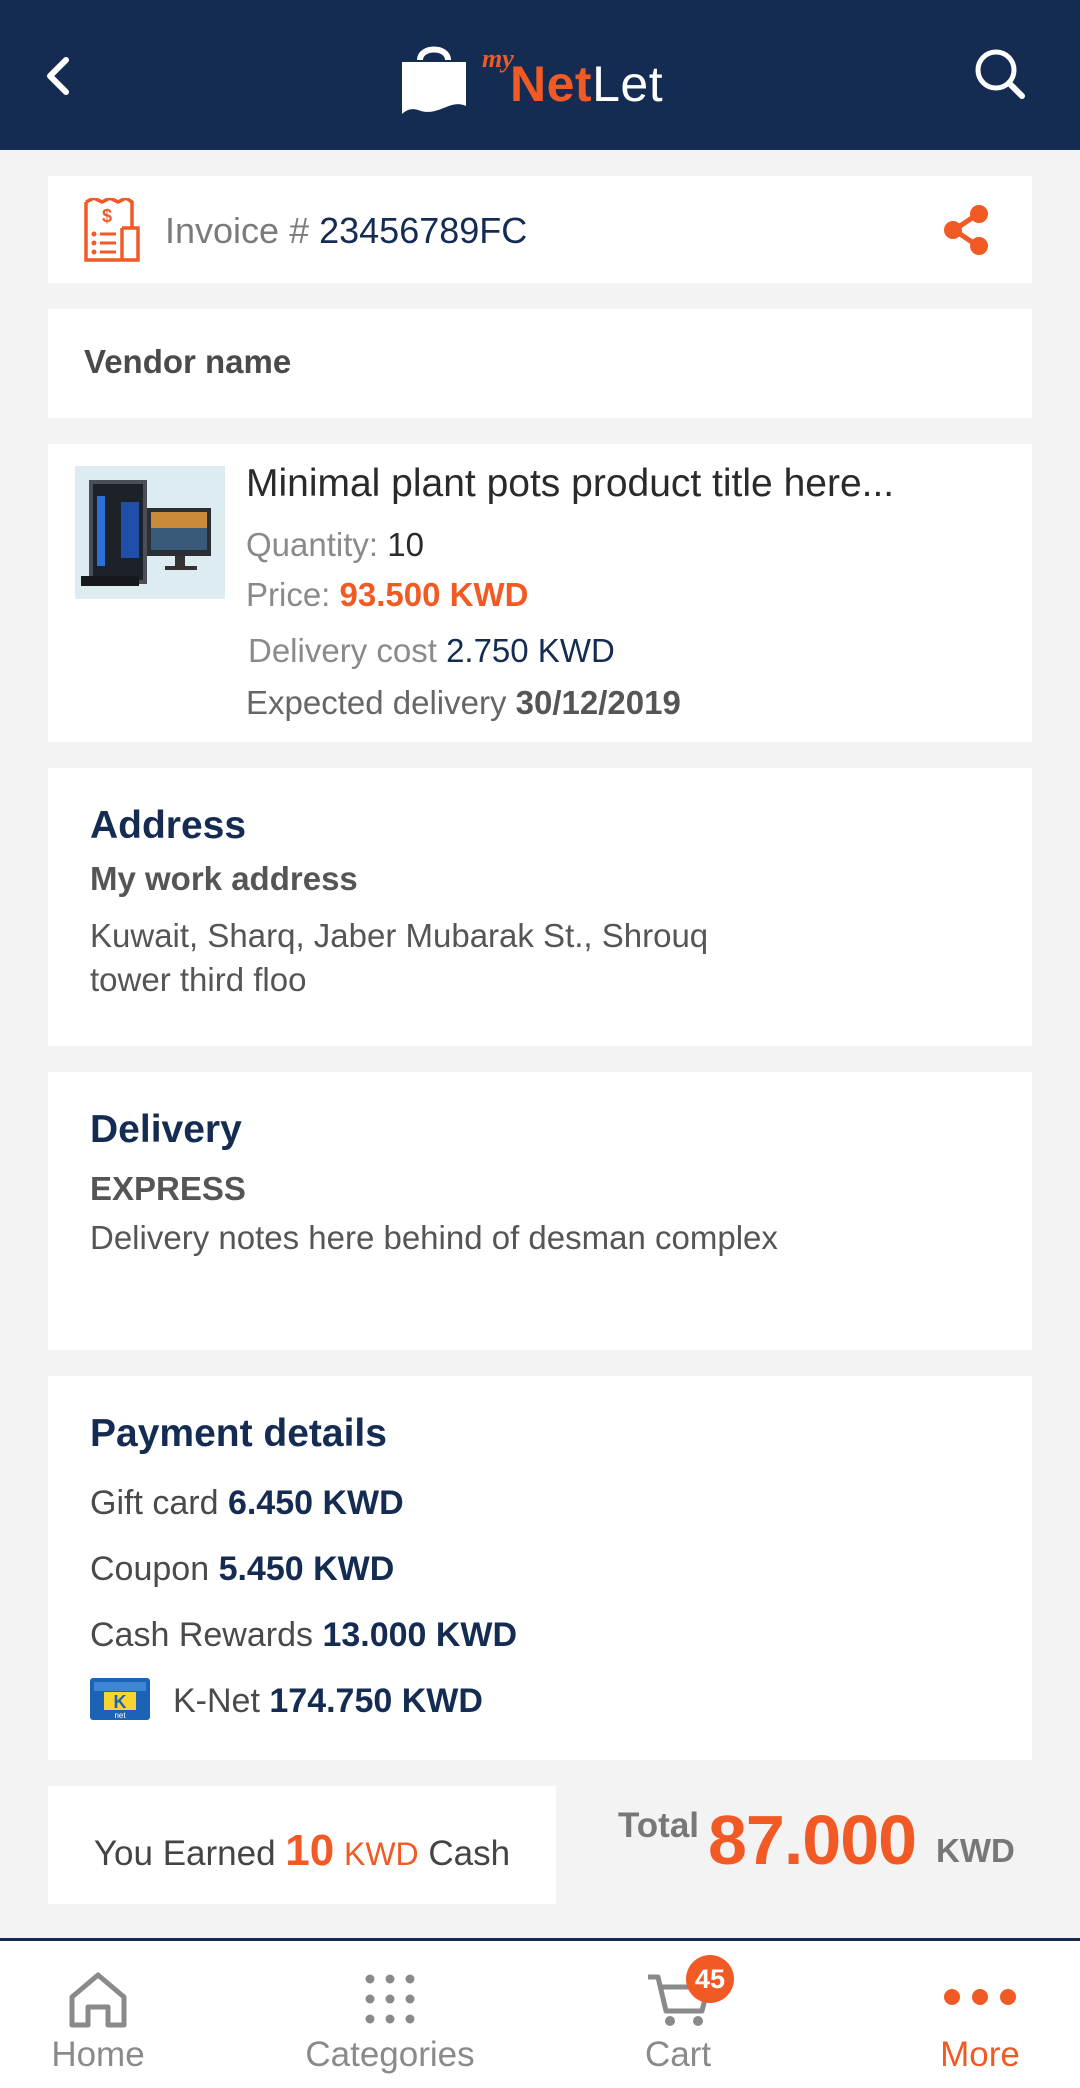  I want to click on nav-item-more: More, so click(980, 2014).